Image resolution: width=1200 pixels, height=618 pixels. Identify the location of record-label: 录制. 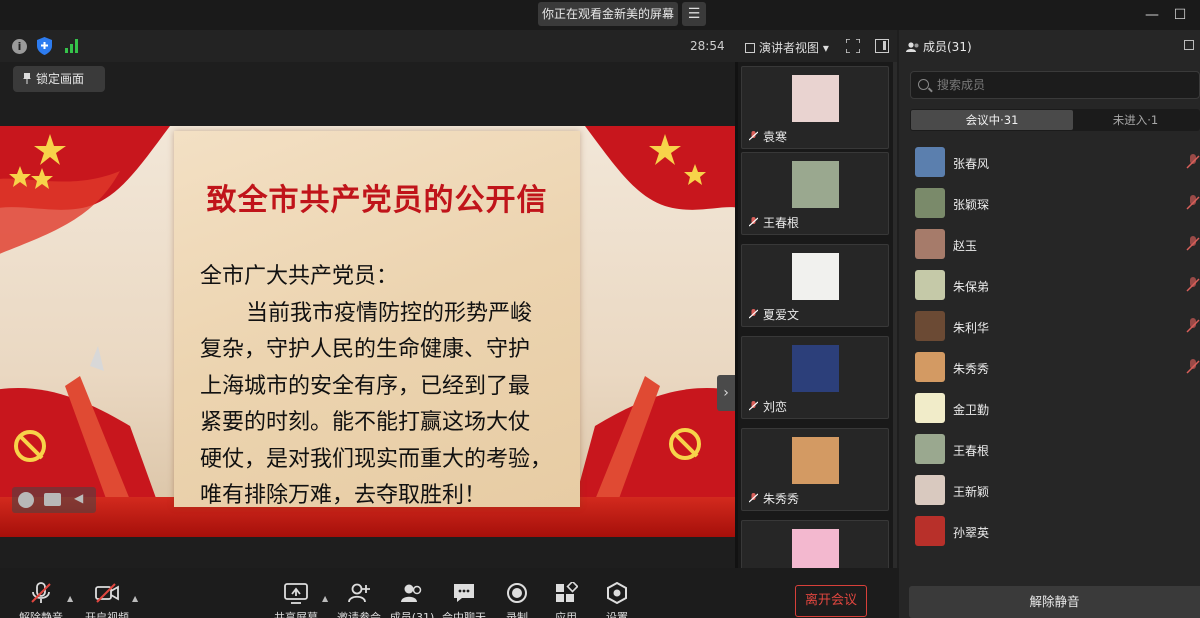
(517, 614).